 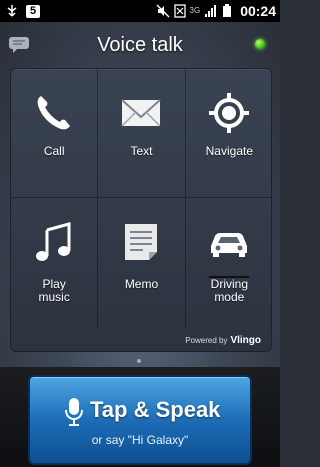 I want to click on phone-icon, so click(x=54, y=113).